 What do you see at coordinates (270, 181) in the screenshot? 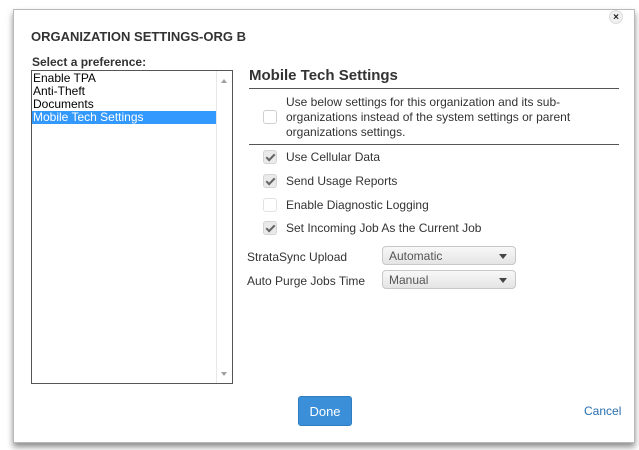
I see `send-usage-reports-checkbox` at bounding box center [270, 181].